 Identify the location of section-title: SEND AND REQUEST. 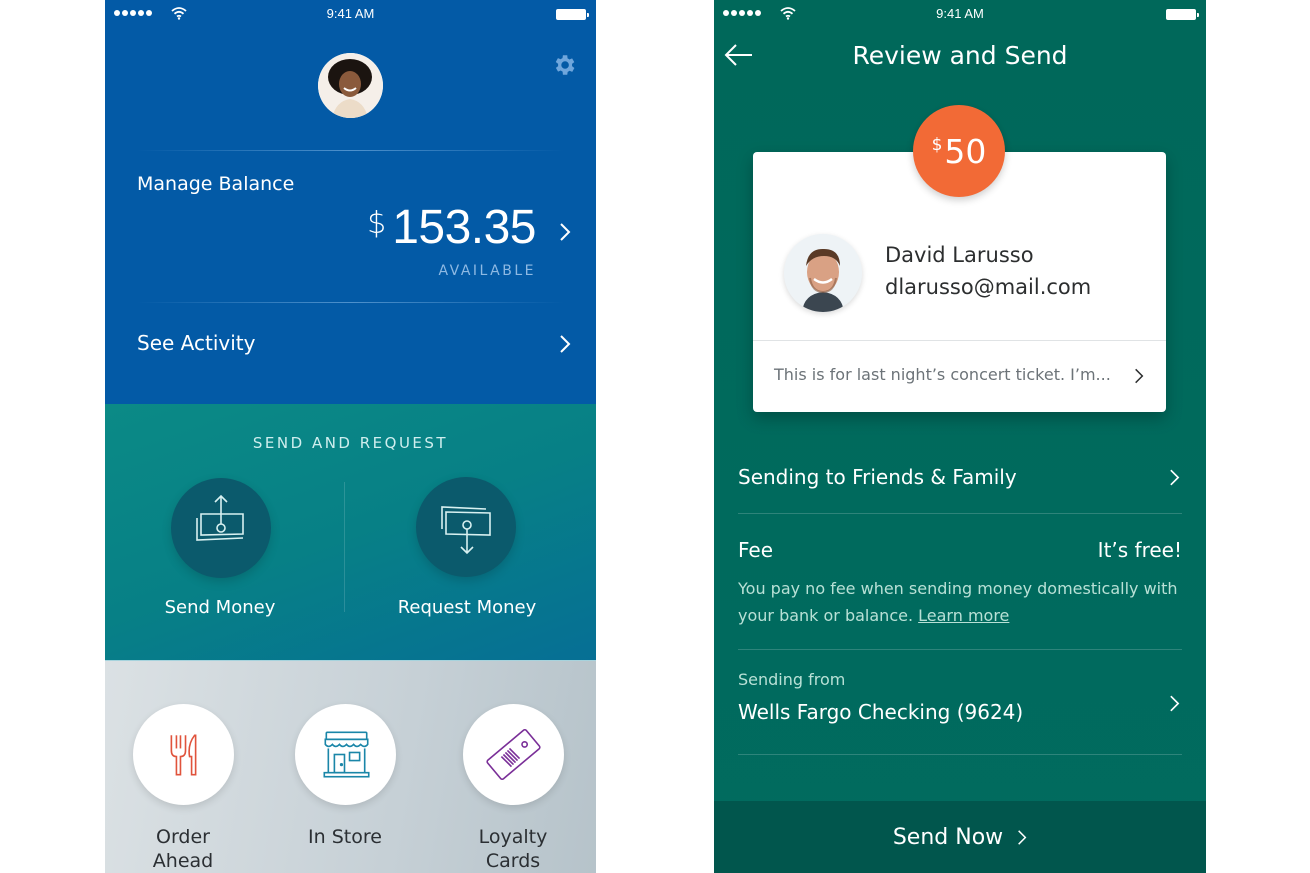
(350, 443).